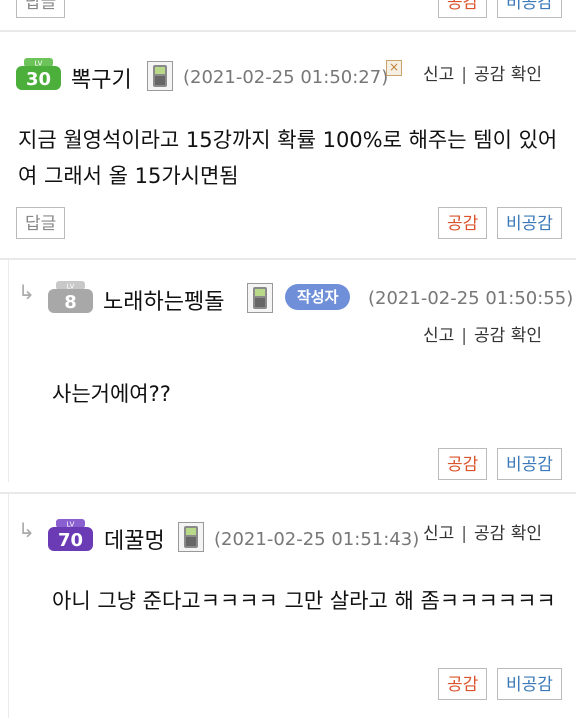 This screenshot has width=576, height=718. I want to click on comment-author: 노래하는펭돌, so click(163, 300).